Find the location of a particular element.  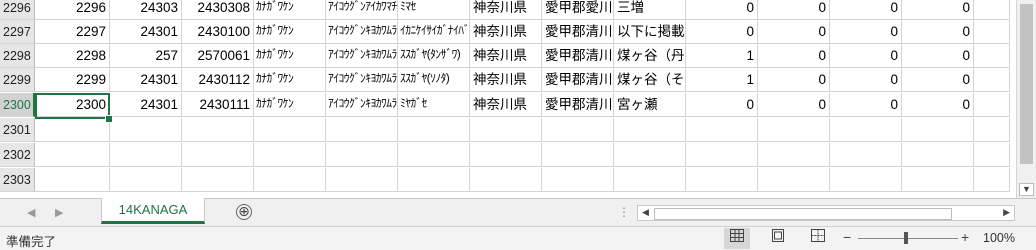

zoom-in-button: + is located at coordinates (965, 237).